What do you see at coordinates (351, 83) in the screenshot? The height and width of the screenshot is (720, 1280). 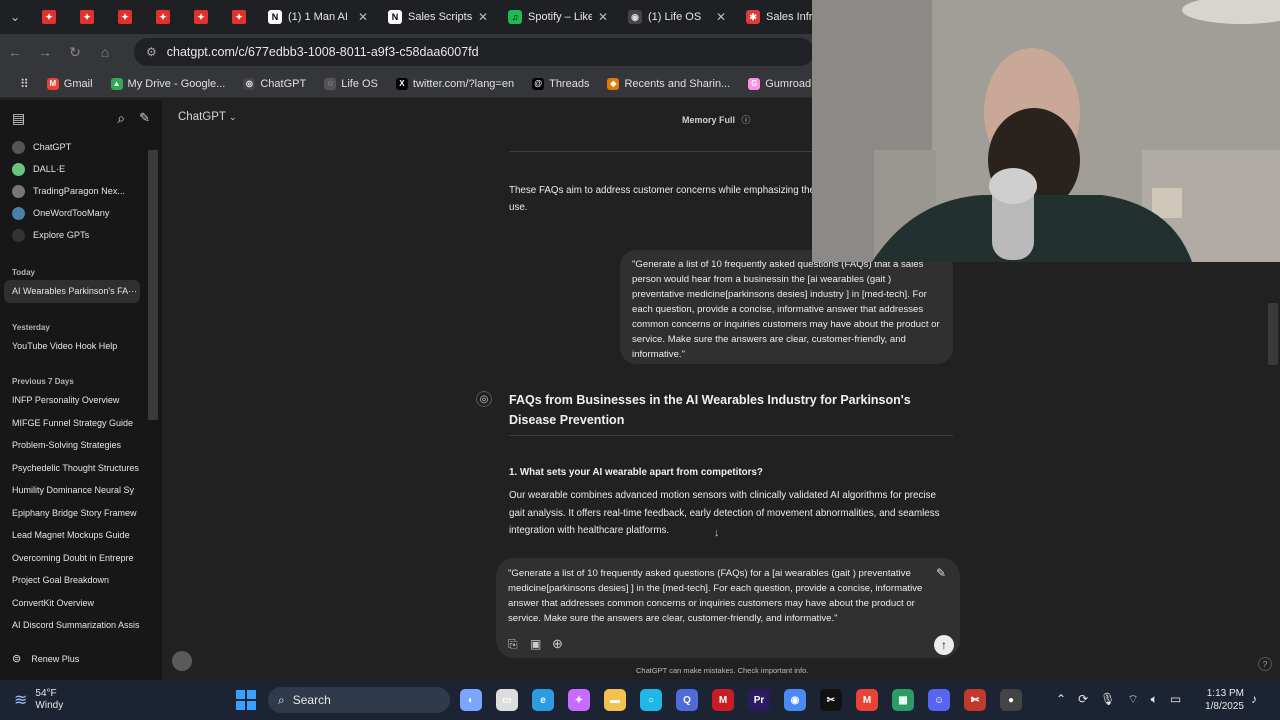 I see `bookmark-item: ◌ Life OS` at bounding box center [351, 83].